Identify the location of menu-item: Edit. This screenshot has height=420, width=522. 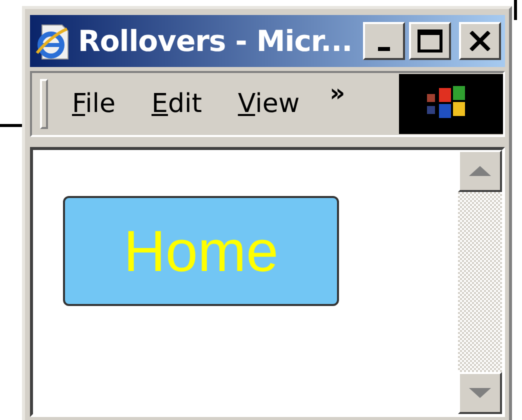
(177, 104).